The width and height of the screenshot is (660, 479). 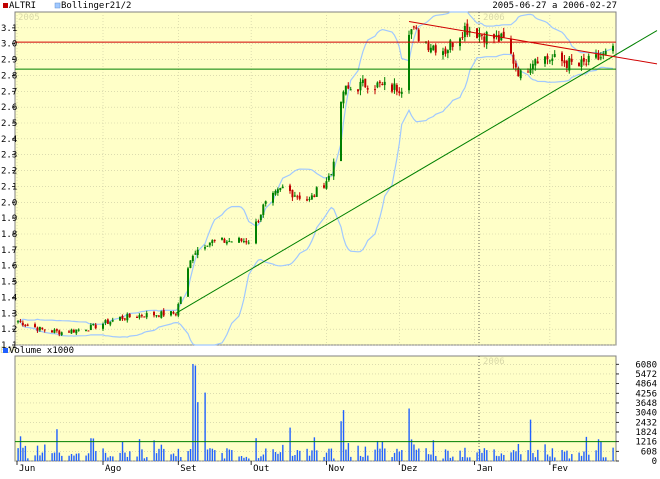 I want to click on month-label: Nov, so click(x=336, y=469).